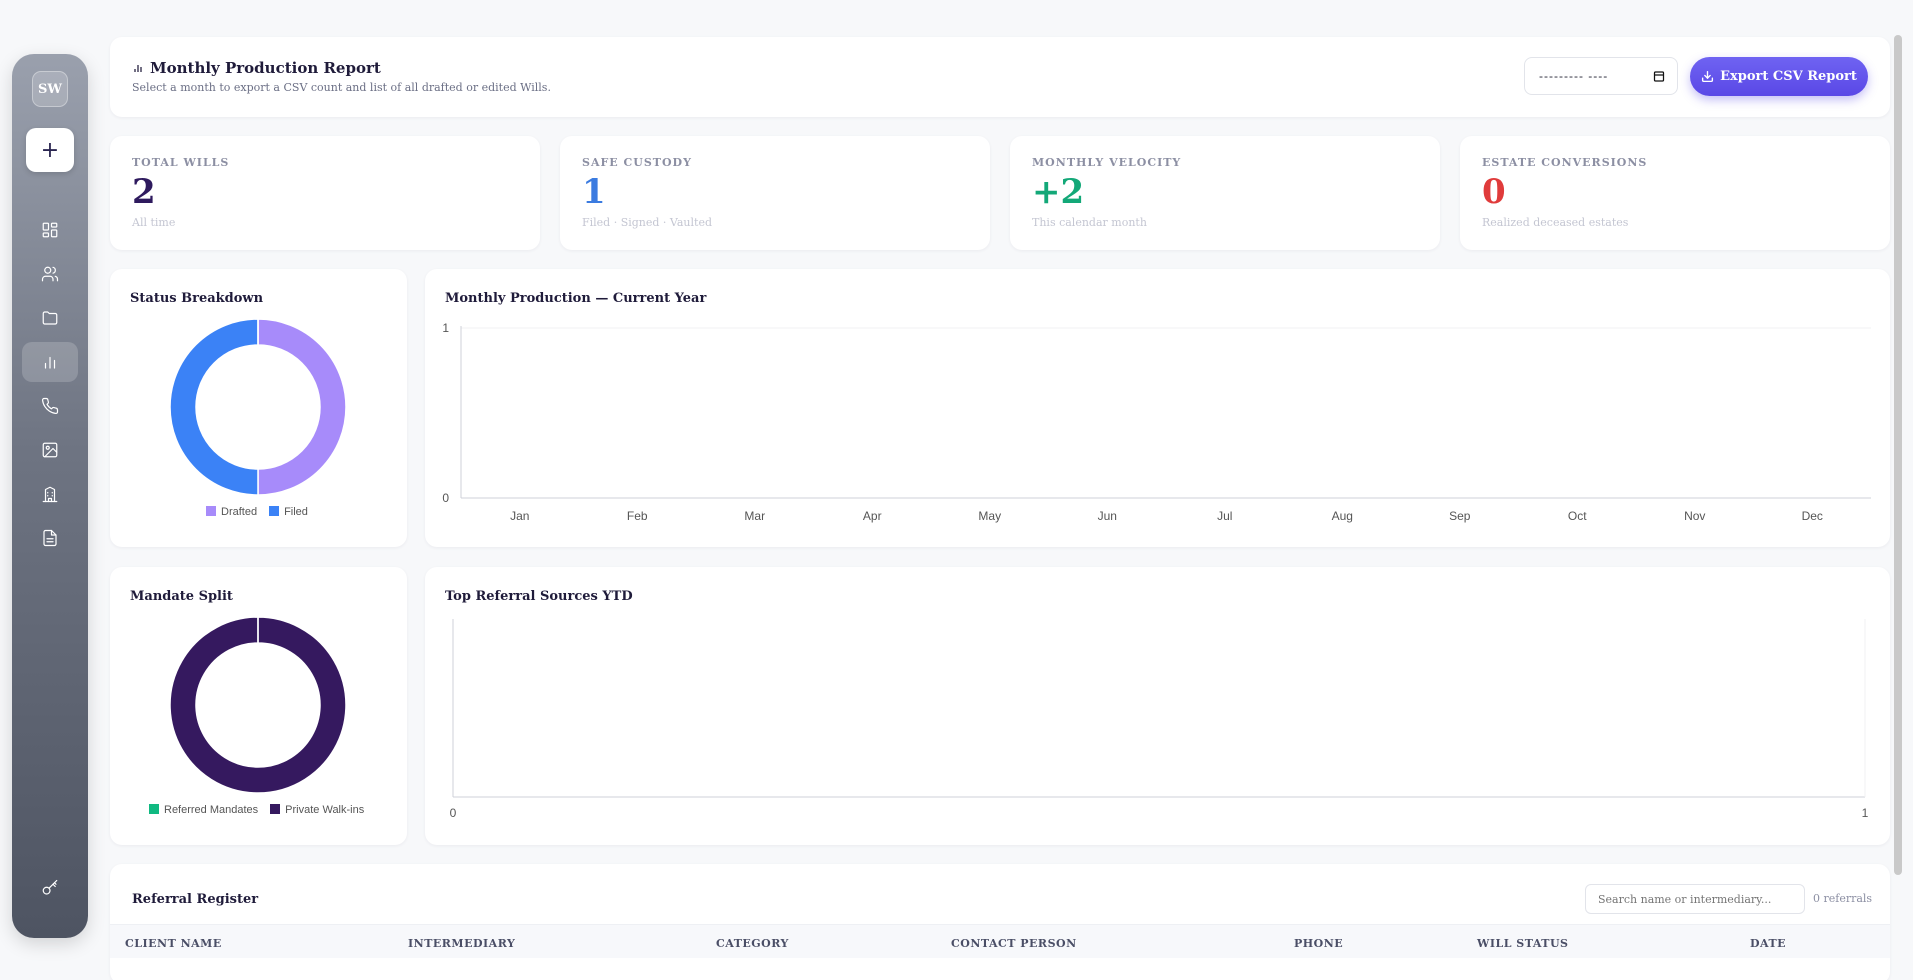 This screenshot has height=980, width=1913. Describe the element at coordinates (1107, 516) in the screenshot. I see `x-tick-label: Jun` at that location.